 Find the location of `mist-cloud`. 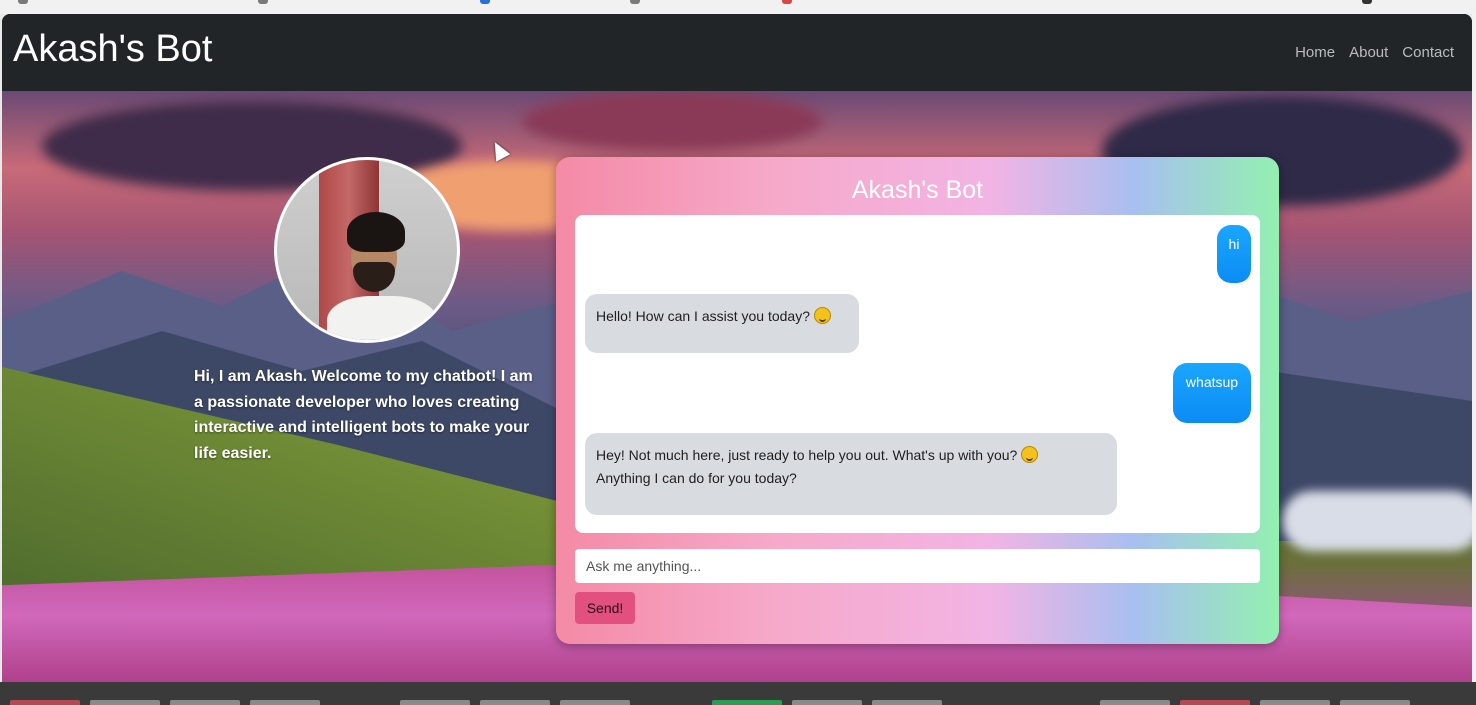

mist-cloud is located at coordinates (1377, 521).